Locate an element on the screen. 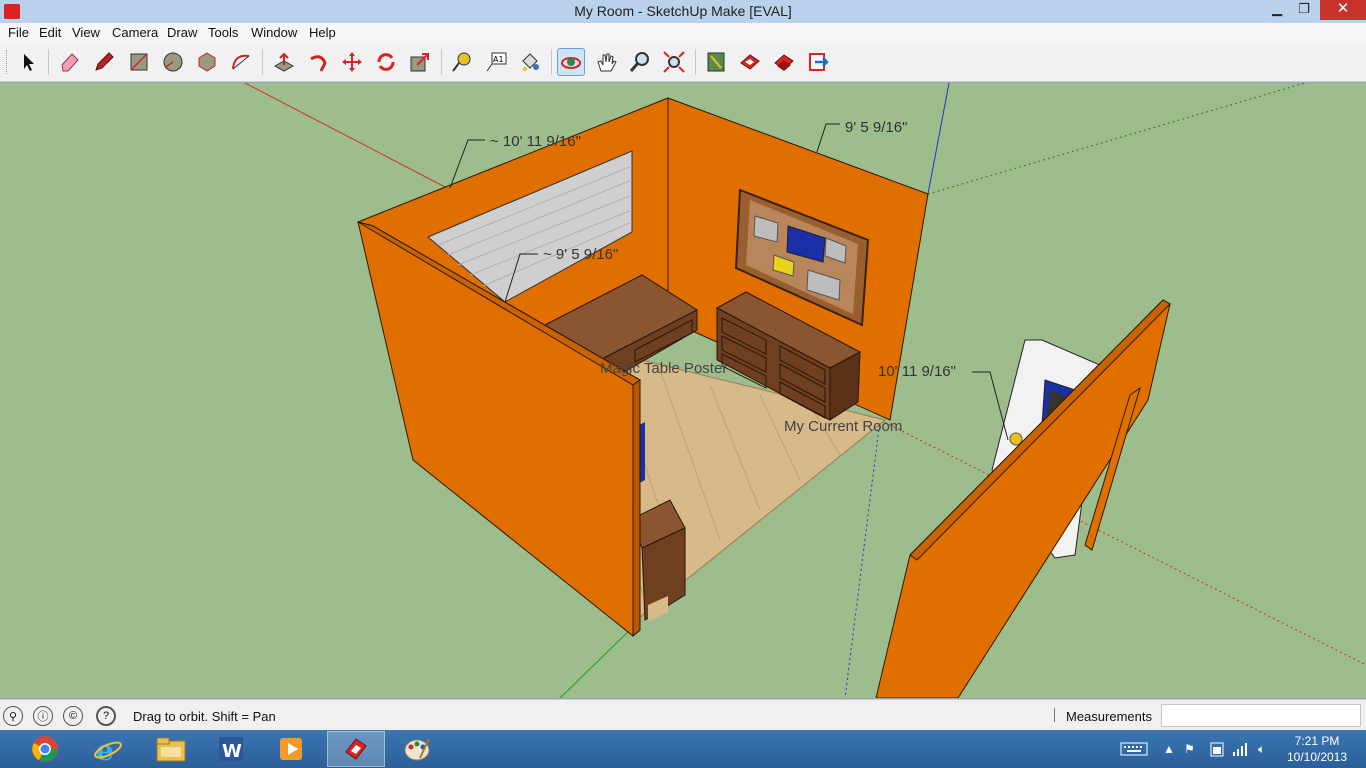 The width and height of the screenshot is (1366, 768). internet-explorer-icon: e is located at coordinates (108, 749).